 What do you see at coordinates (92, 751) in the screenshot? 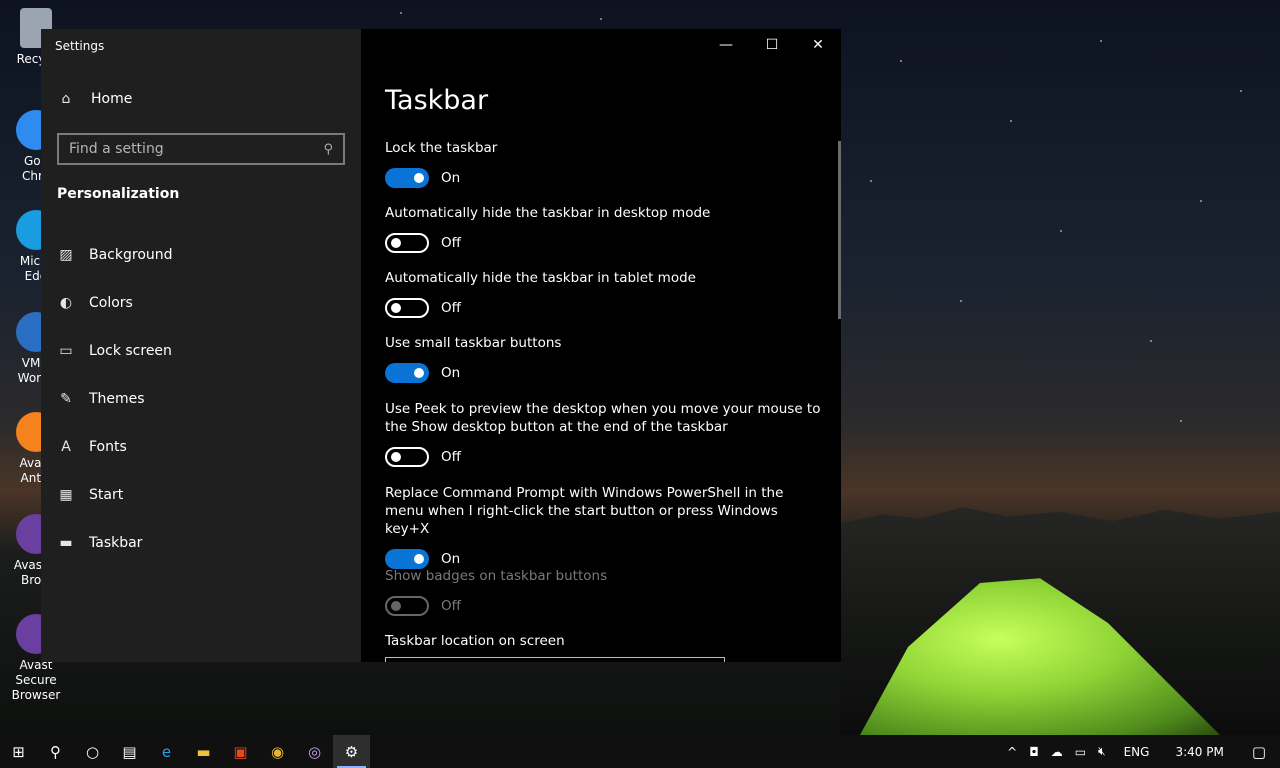
I see `cortana-icon: ○` at bounding box center [92, 751].